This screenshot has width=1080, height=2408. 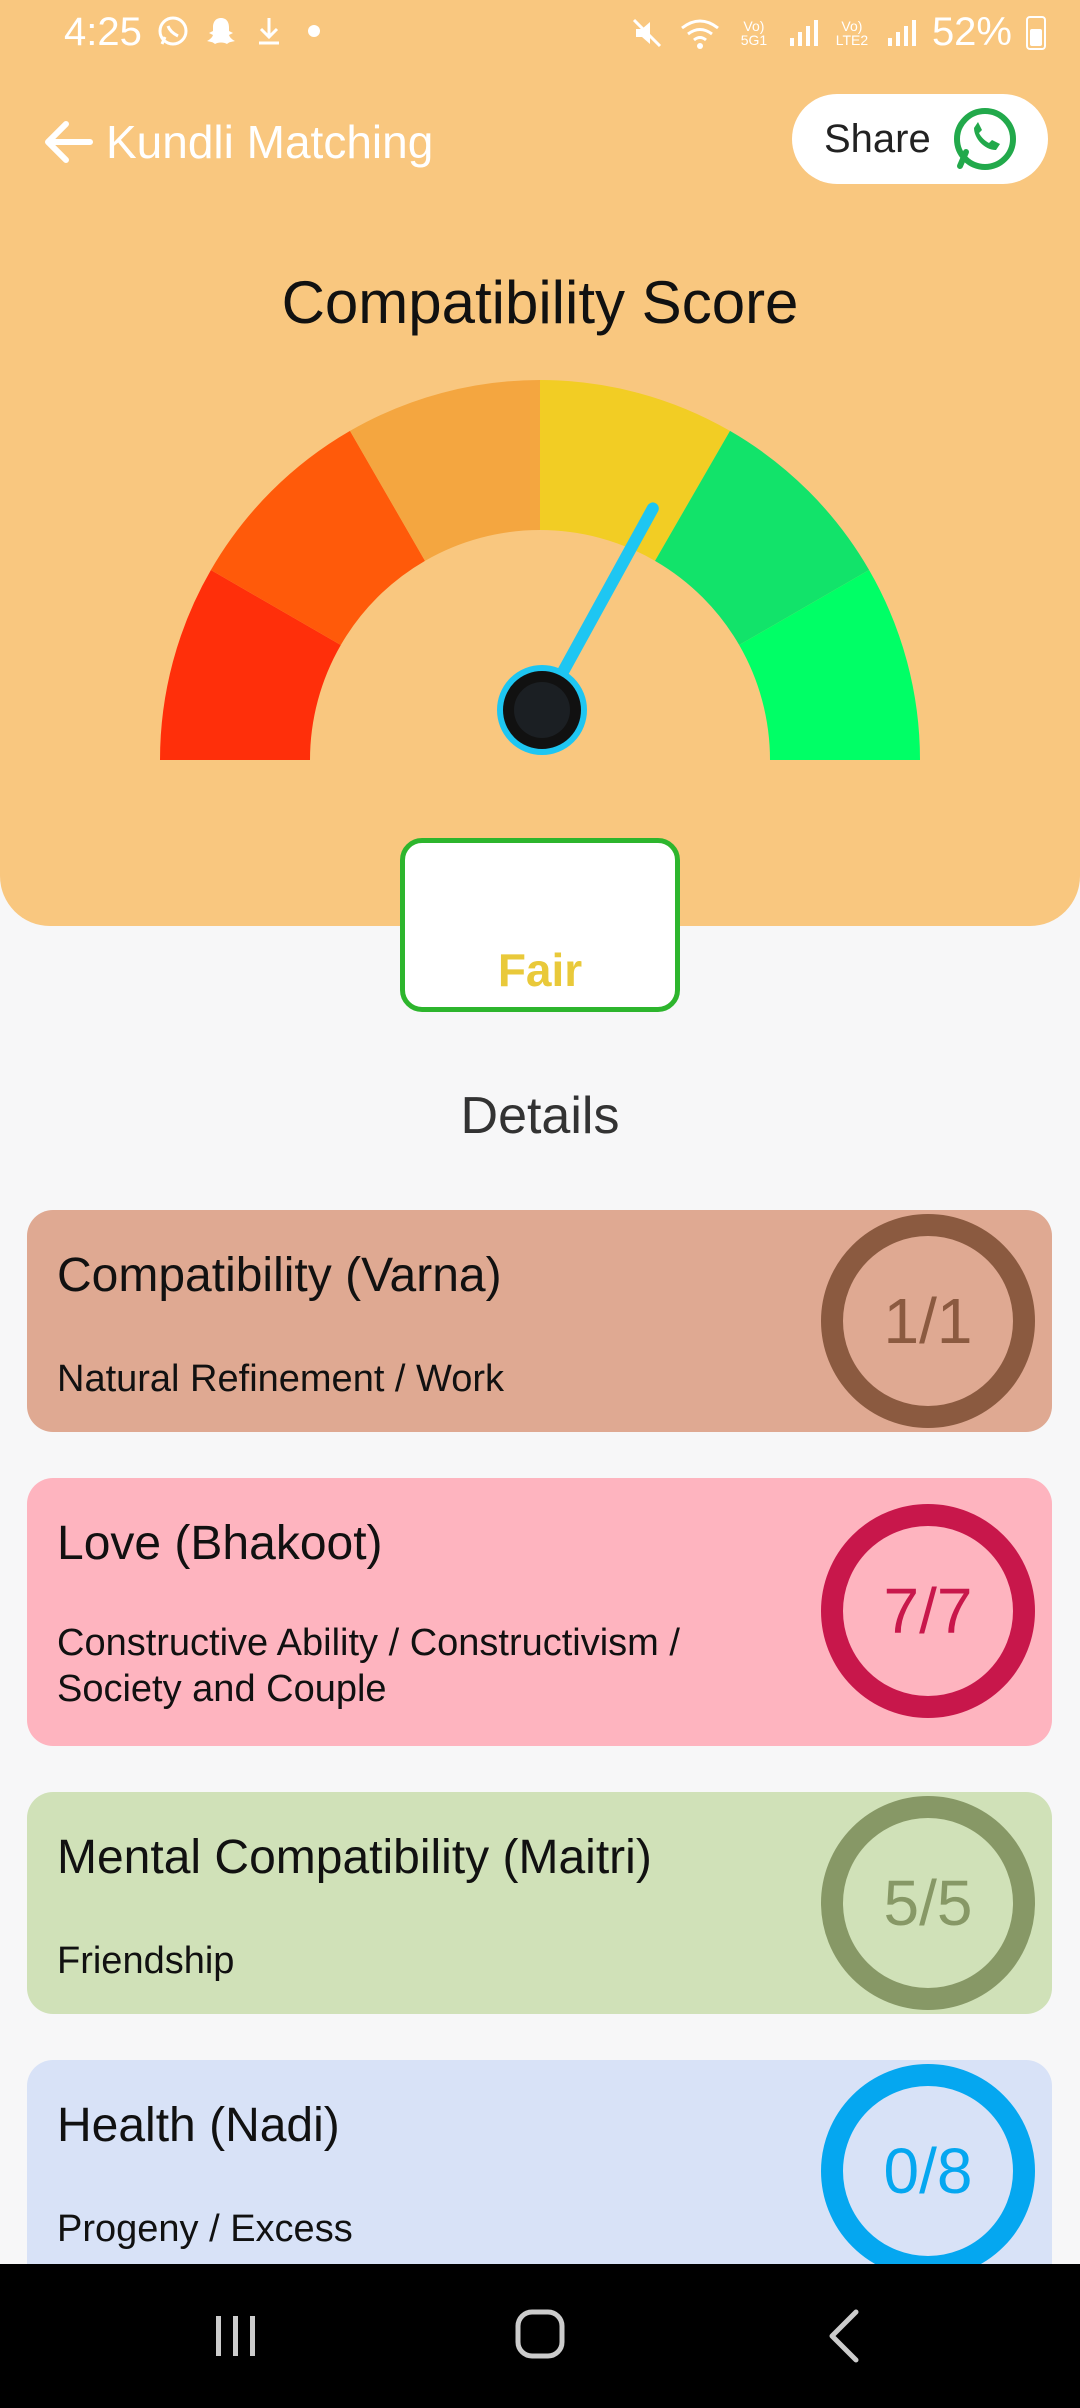 I want to click on card-subtitle: Natural Refinement / Work, so click(x=281, y=1379).